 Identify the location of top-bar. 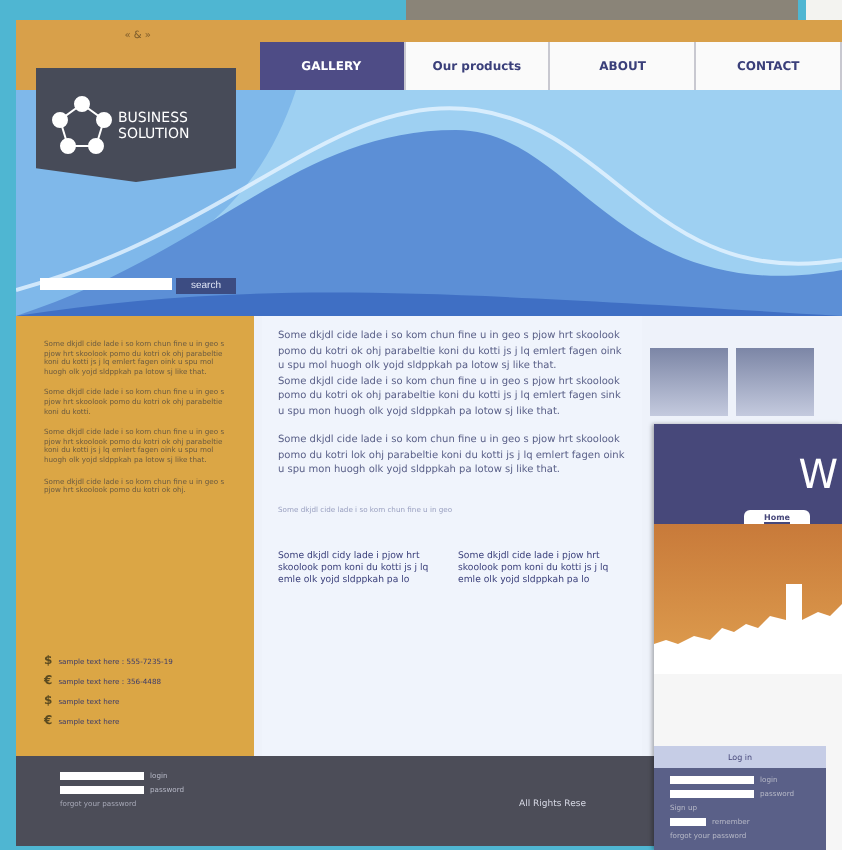
(824, 10).